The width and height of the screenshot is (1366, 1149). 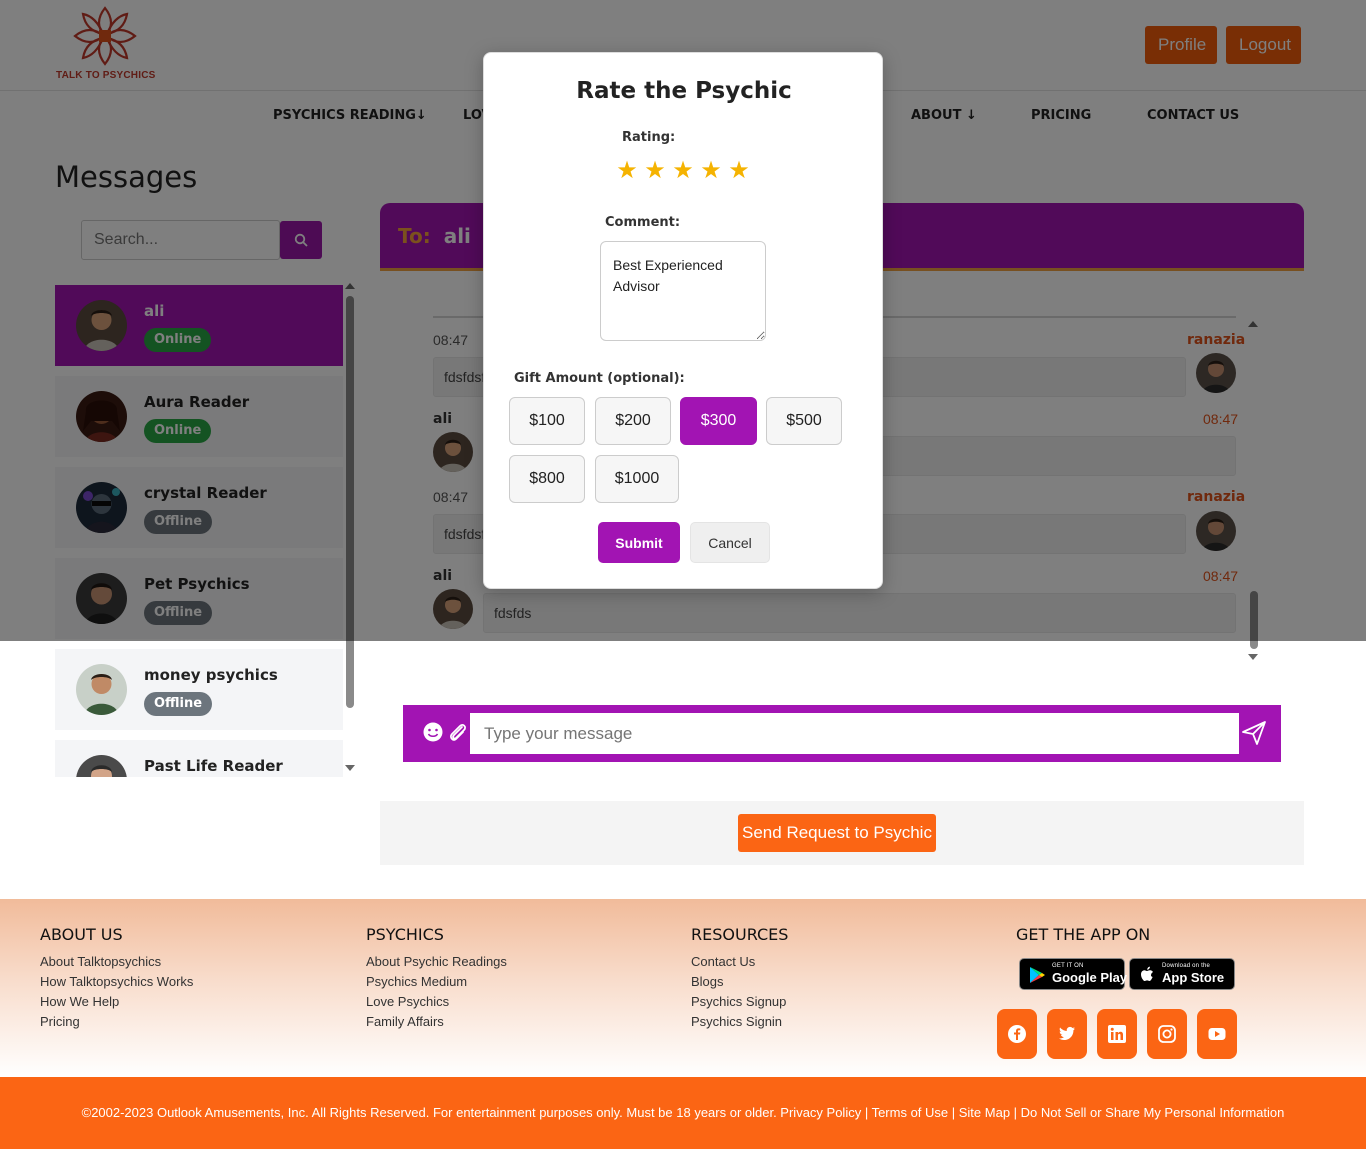 What do you see at coordinates (1254, 733) in the screenshot?
I see `send-icon` at bounding box center [1254, 733].